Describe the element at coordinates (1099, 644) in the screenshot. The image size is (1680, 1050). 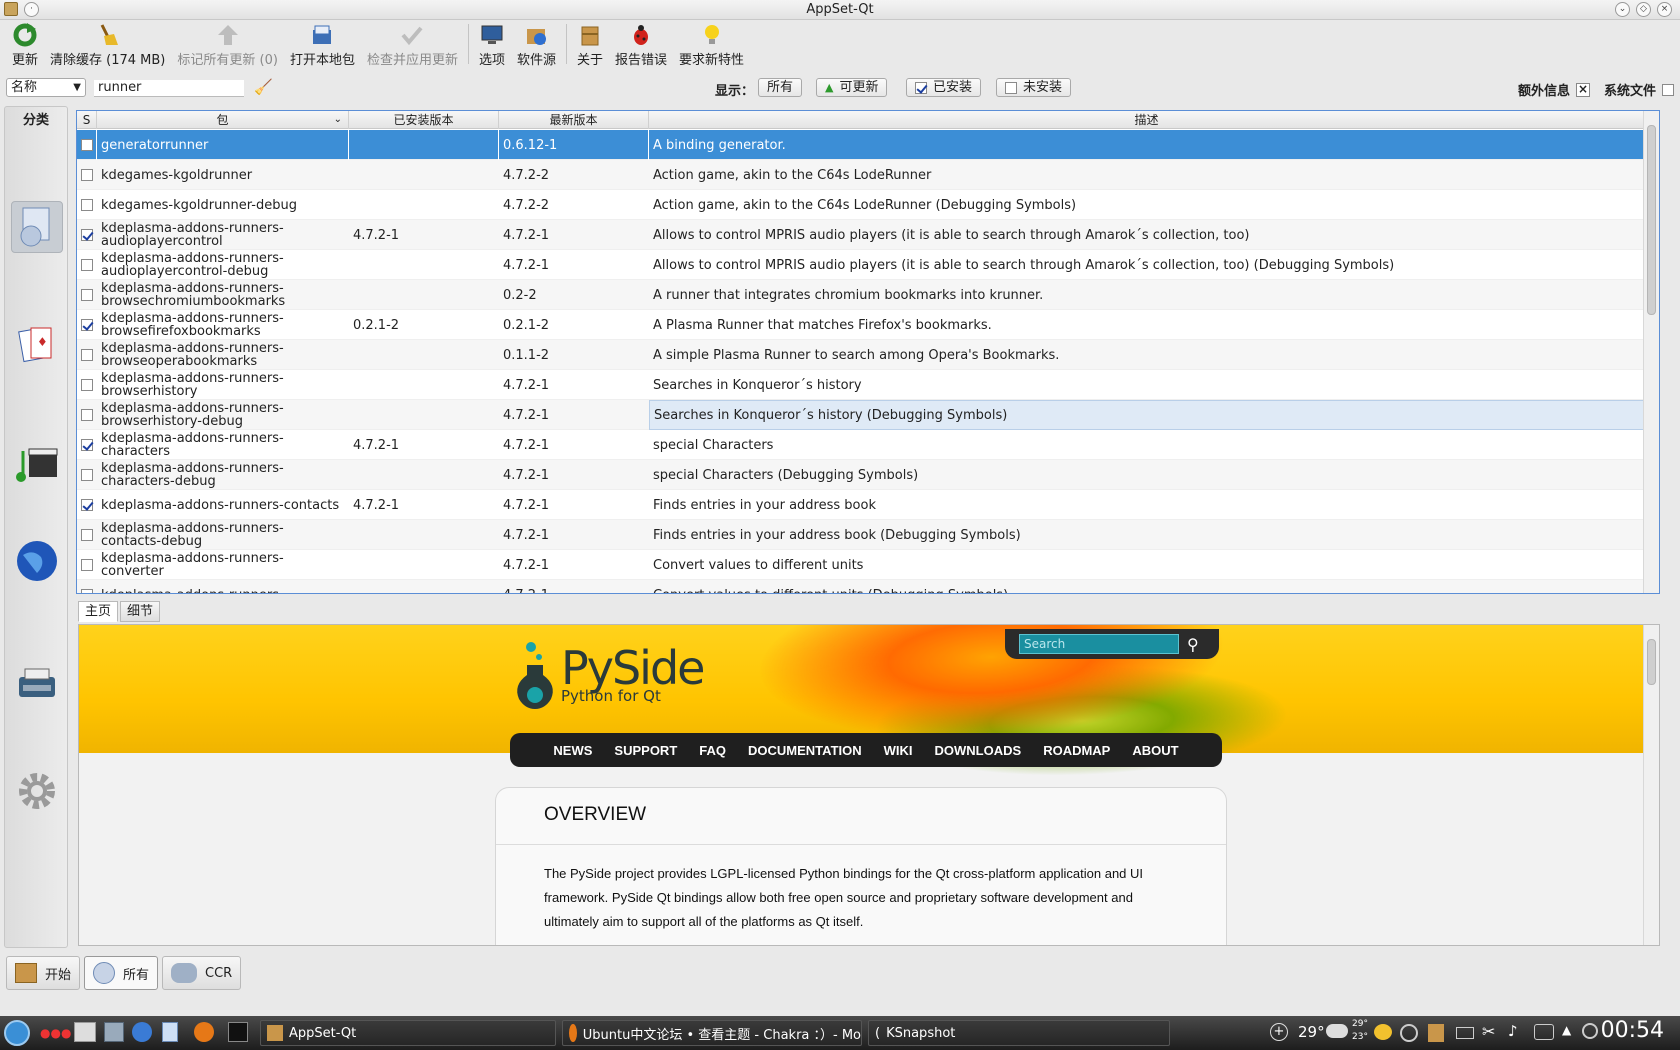
I see `web-search-input: Search` at that location.